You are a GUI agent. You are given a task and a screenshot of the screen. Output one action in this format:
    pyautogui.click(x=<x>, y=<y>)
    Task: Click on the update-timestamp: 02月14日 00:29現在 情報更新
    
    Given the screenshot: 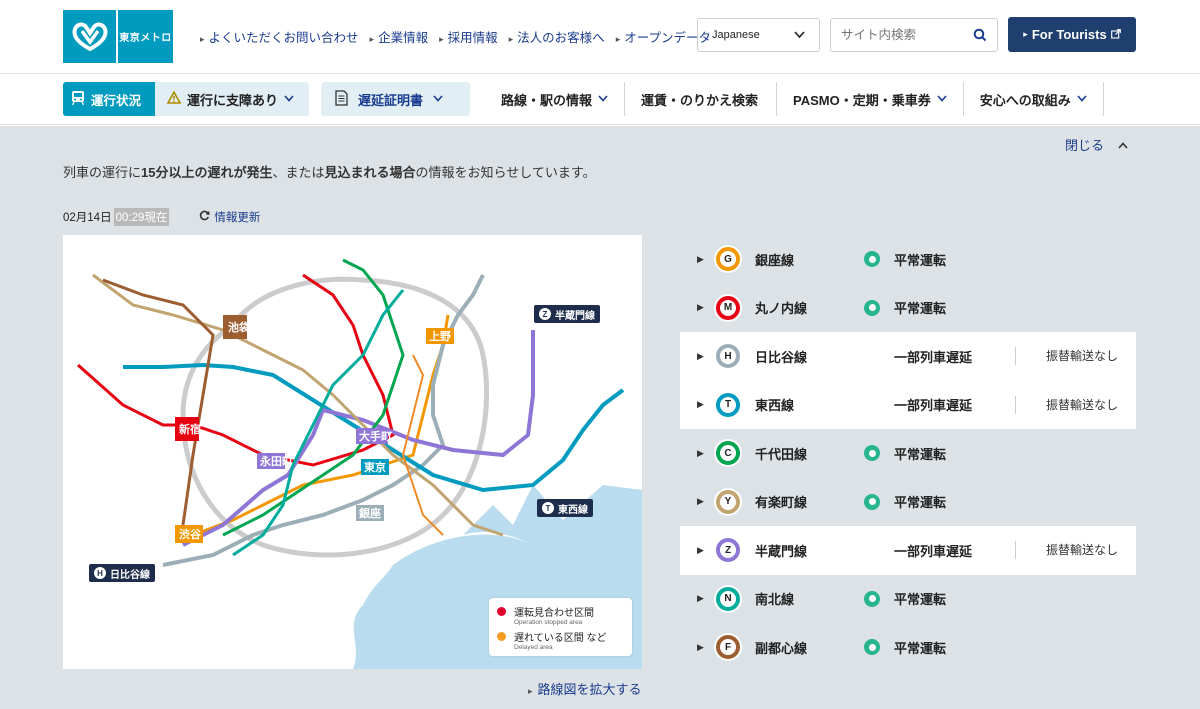 What is the action you would take?
    pyautogui.click(x=161, y=217)
    